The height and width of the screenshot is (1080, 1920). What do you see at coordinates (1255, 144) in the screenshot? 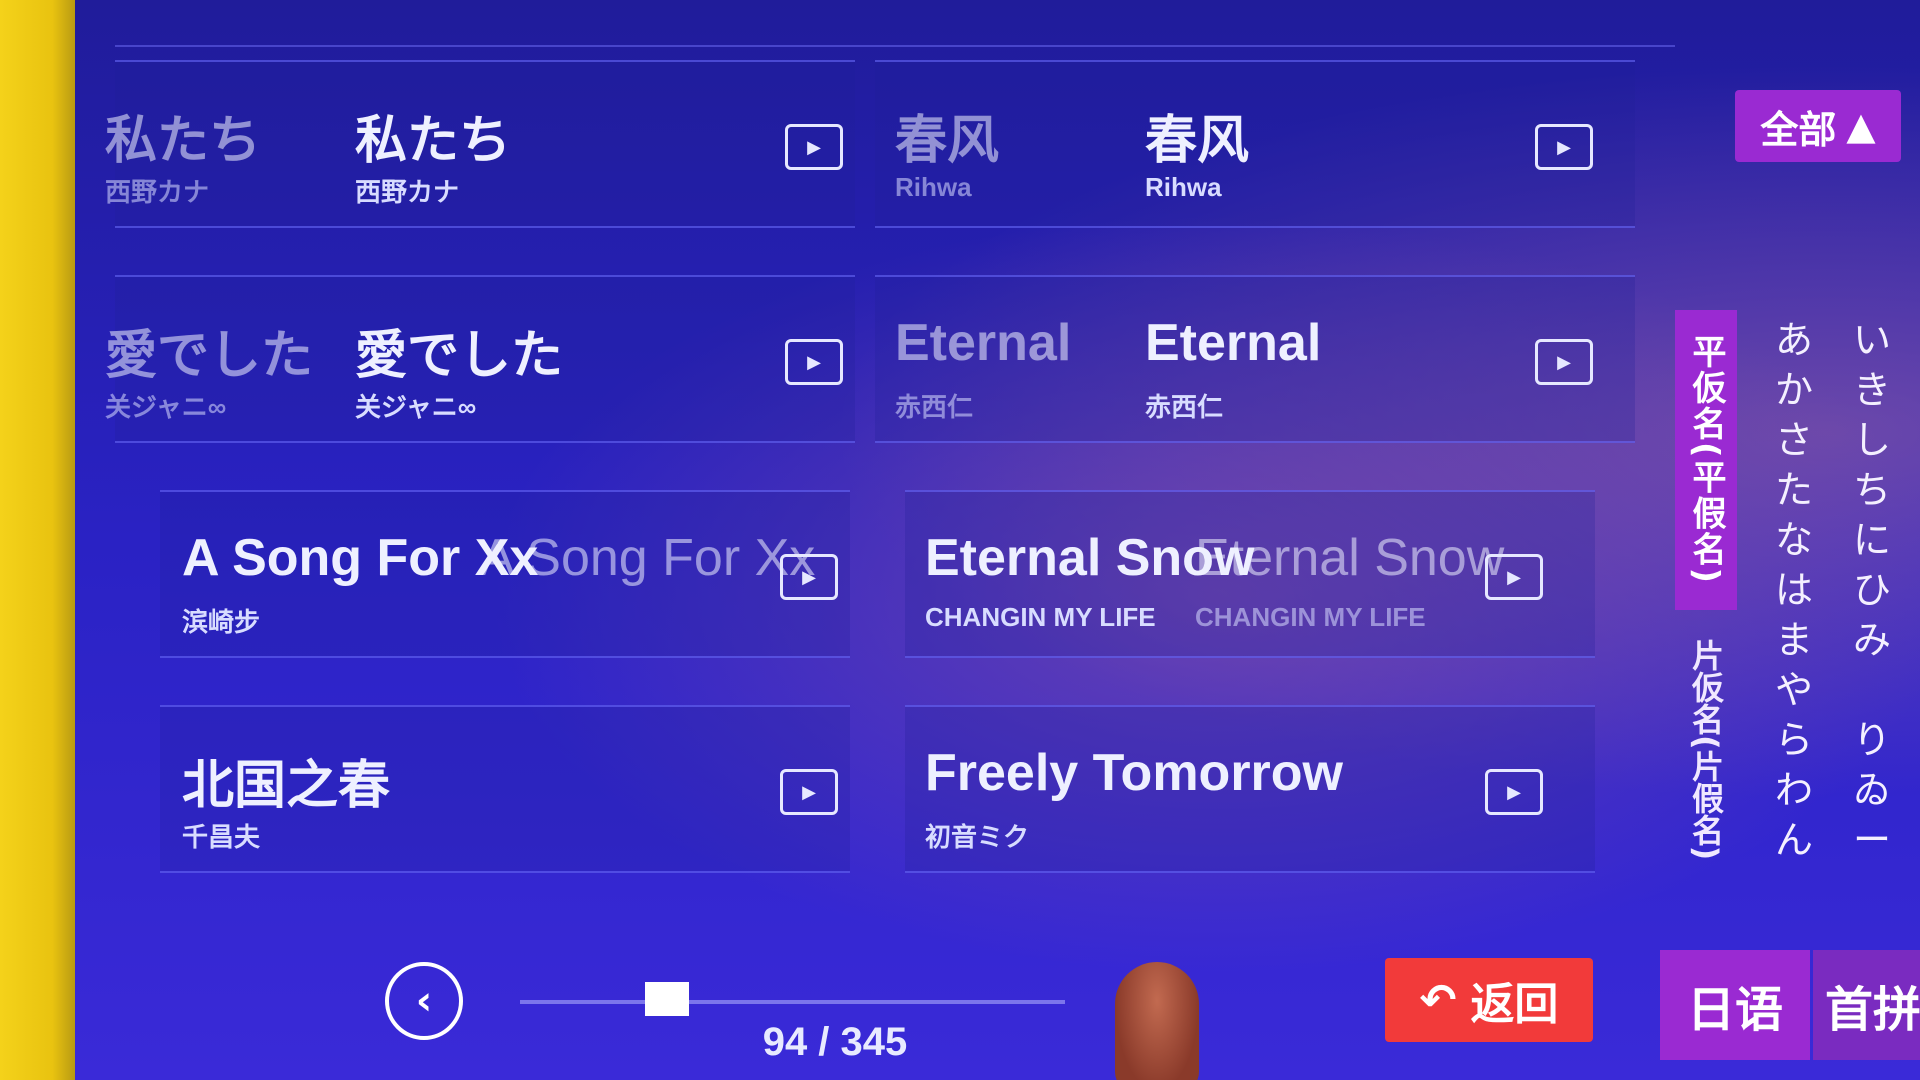
I see `song-card-2: 春风 Rihwa 春风 Rihwa ▶` at bounding box center [1255, 144].